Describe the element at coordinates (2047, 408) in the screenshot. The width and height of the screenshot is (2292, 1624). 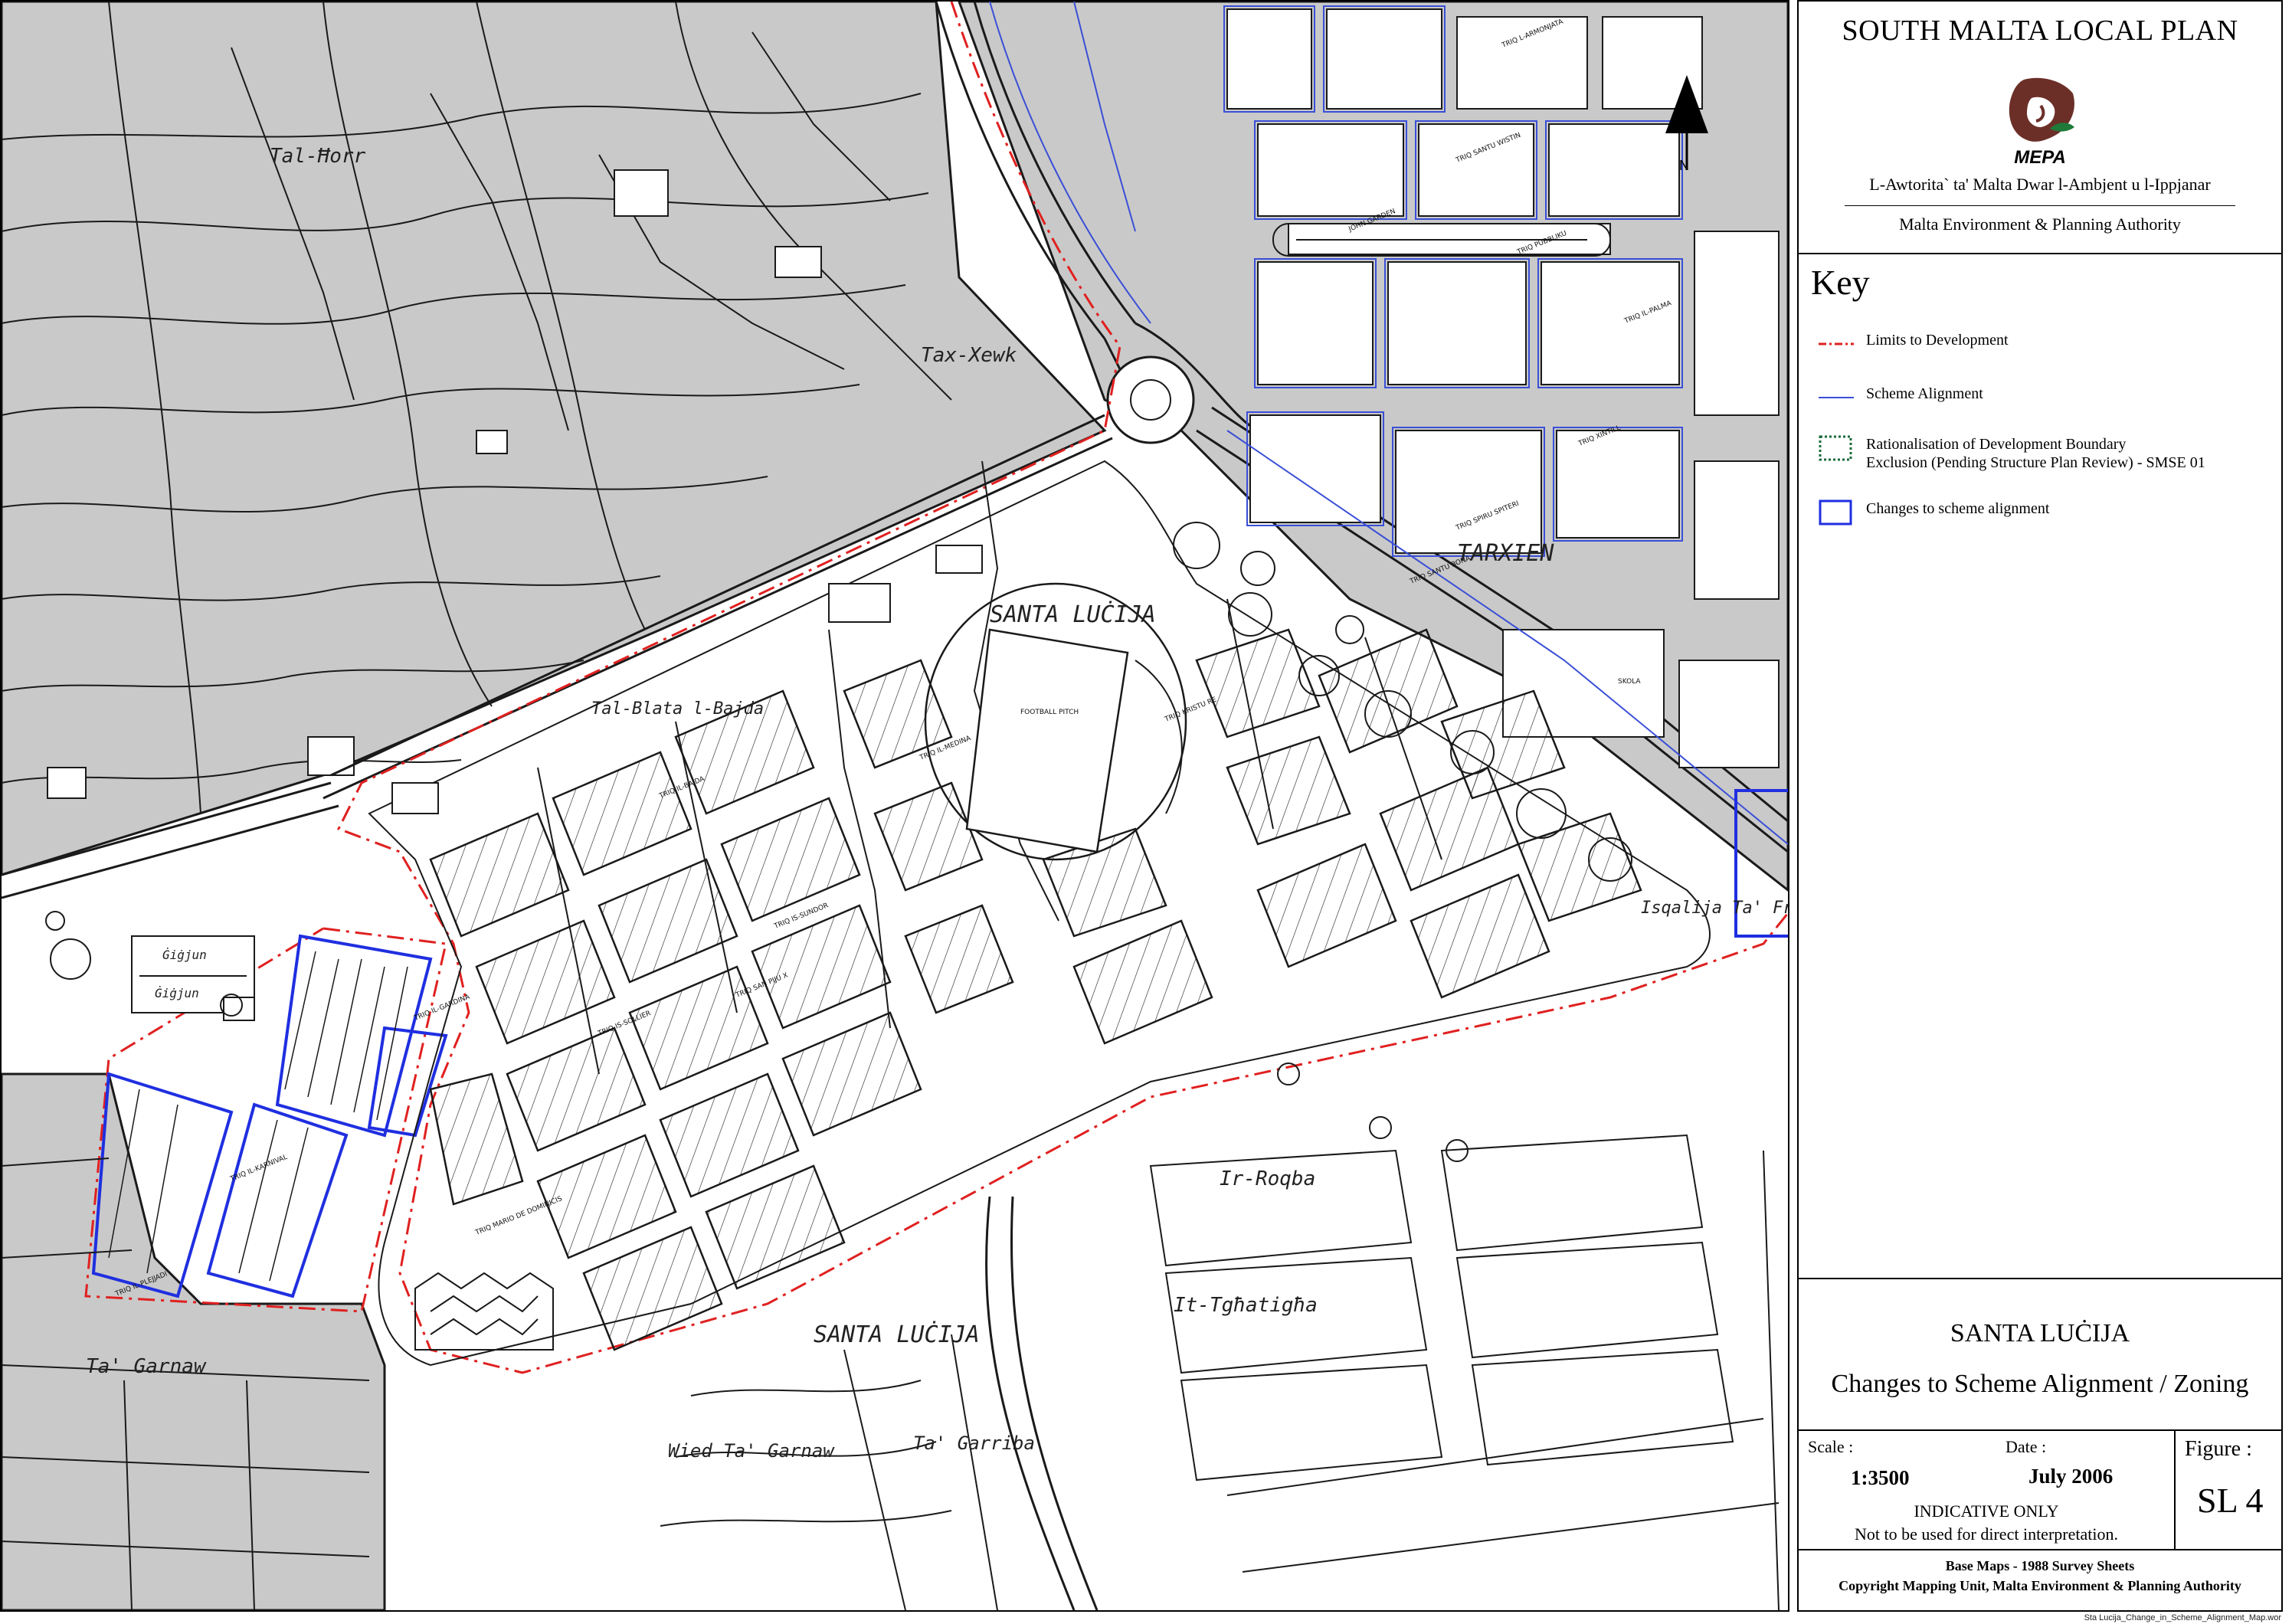
I see `key-item-scheme: Scheme Alignment` at that location.